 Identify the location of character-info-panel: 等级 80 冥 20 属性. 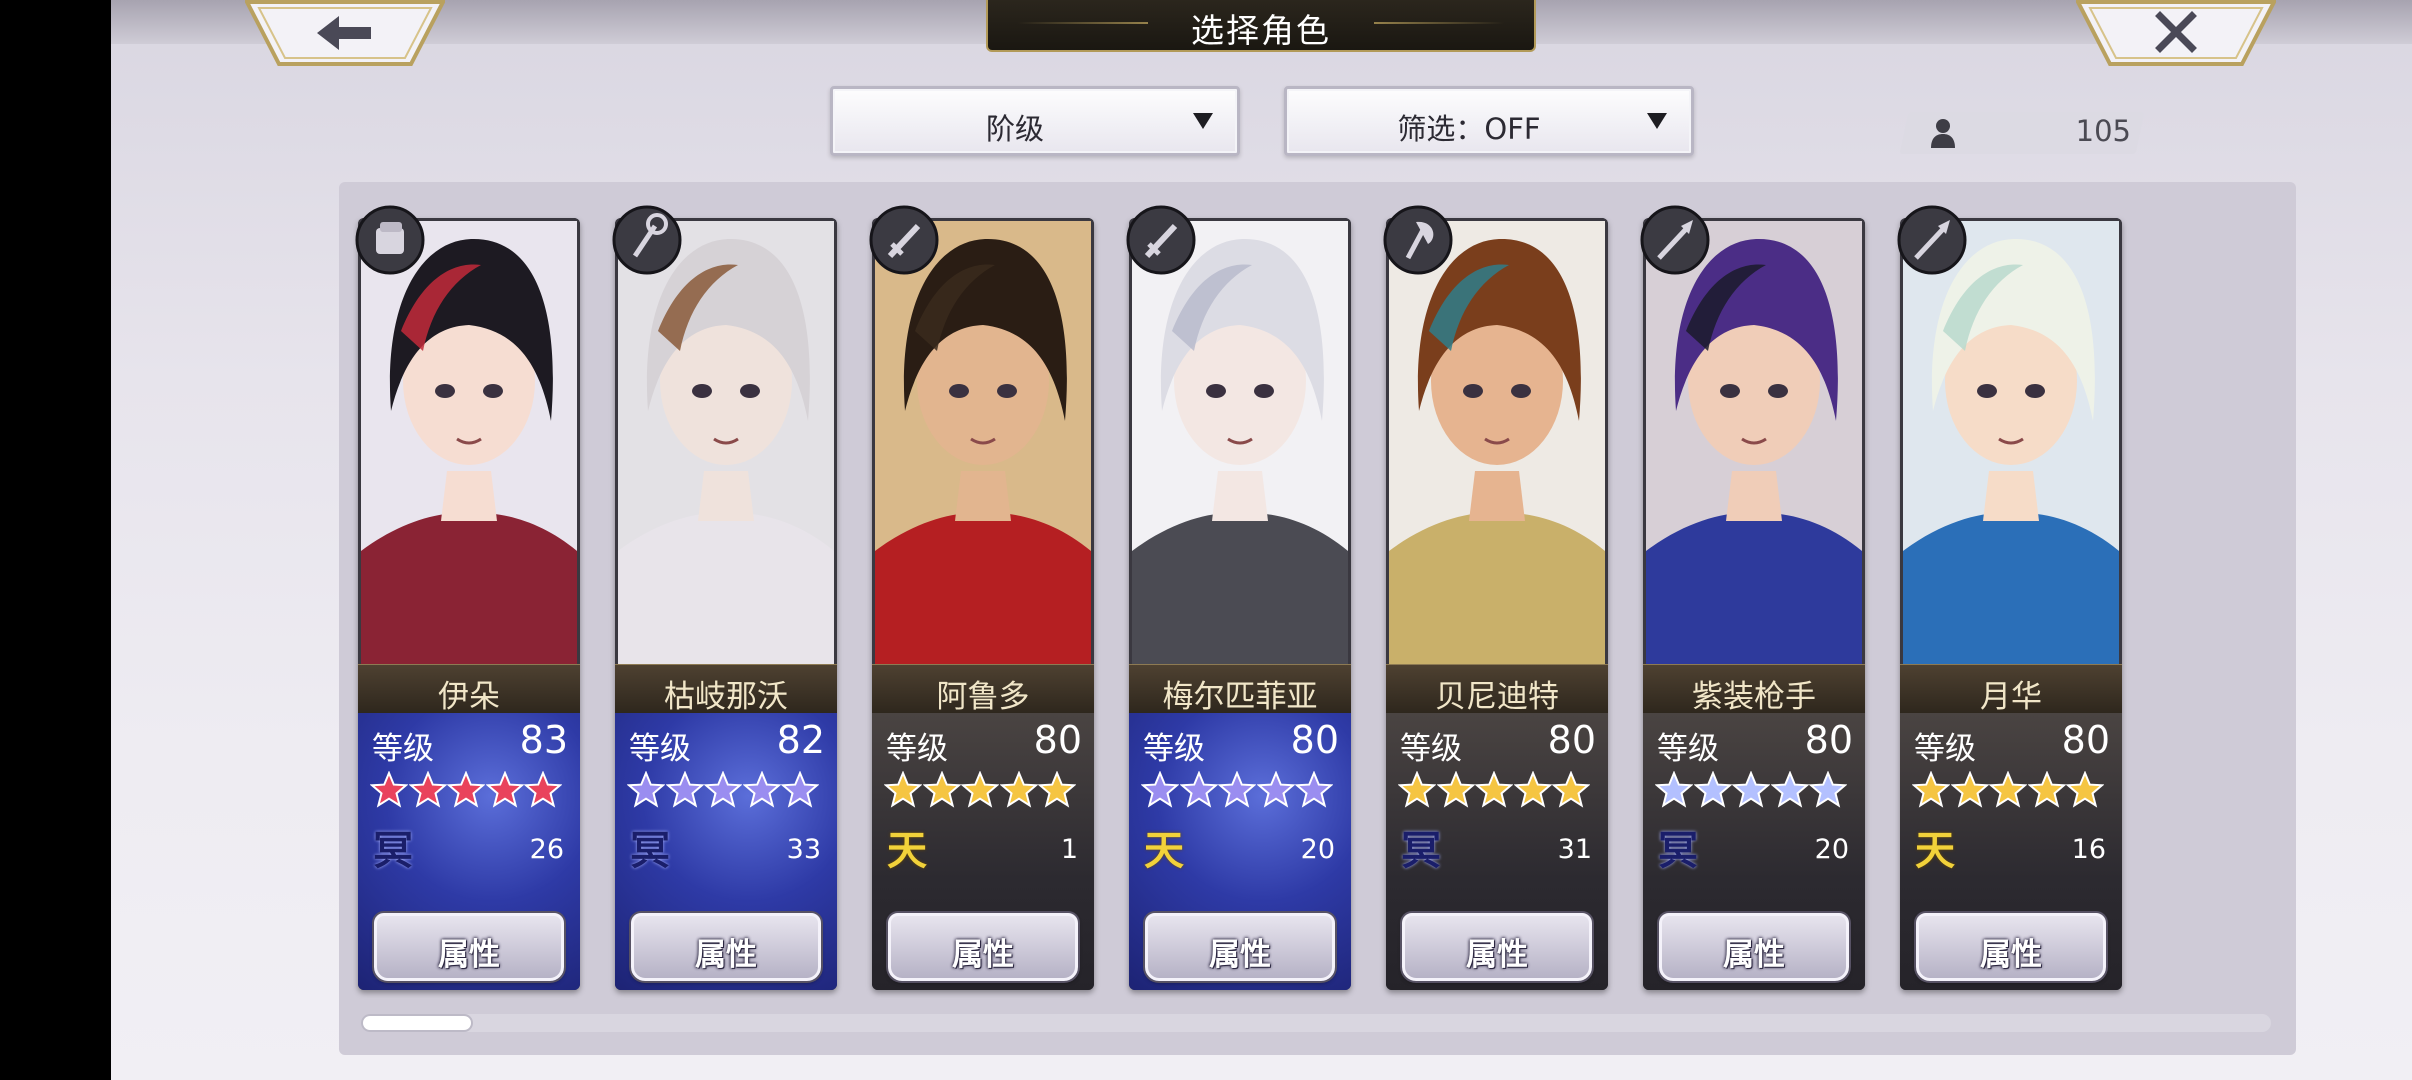
(1754, 851).